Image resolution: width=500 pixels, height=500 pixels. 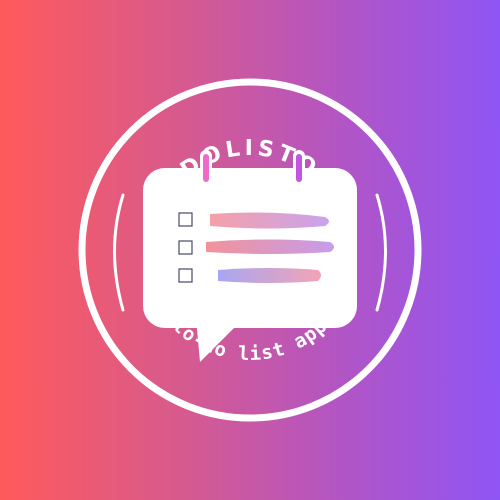 I want to click on binder-ring-left-accent, so click(x=206, y=168).